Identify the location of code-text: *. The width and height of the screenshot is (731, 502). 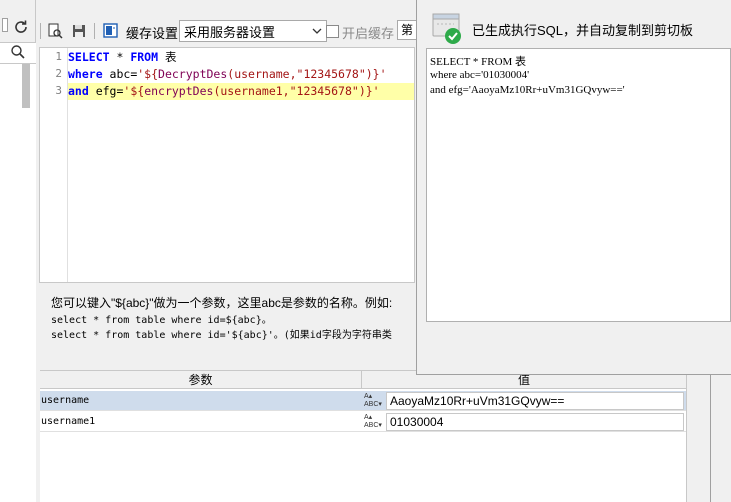
(120, 57).